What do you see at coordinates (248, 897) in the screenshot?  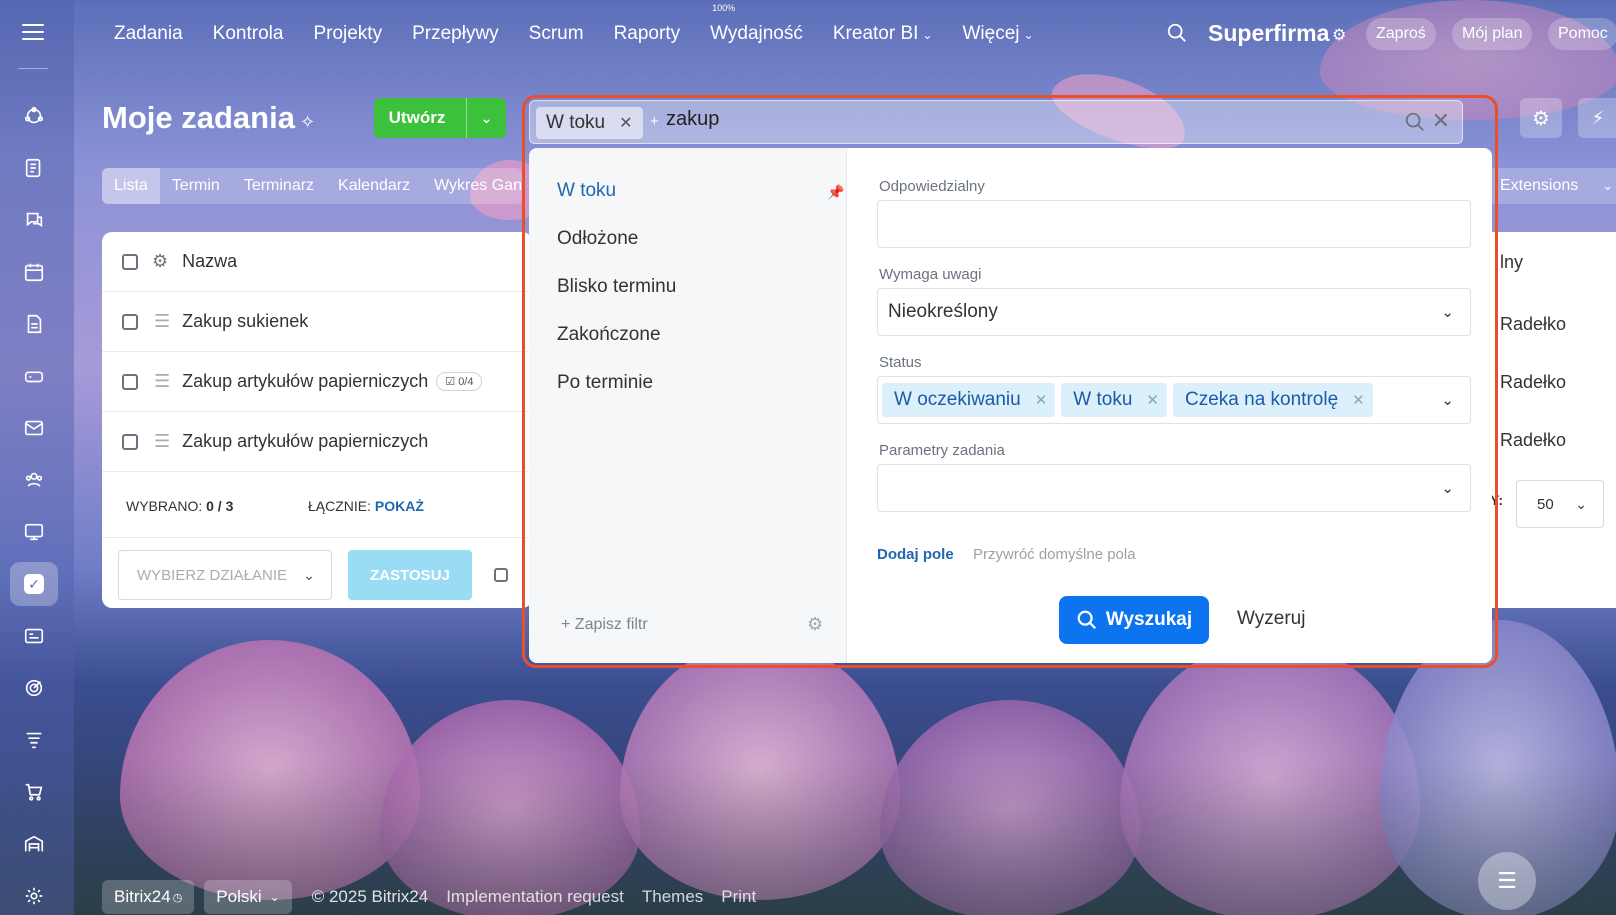 I see `language-select: Polski ⌄` at bounding box center [248, 897].